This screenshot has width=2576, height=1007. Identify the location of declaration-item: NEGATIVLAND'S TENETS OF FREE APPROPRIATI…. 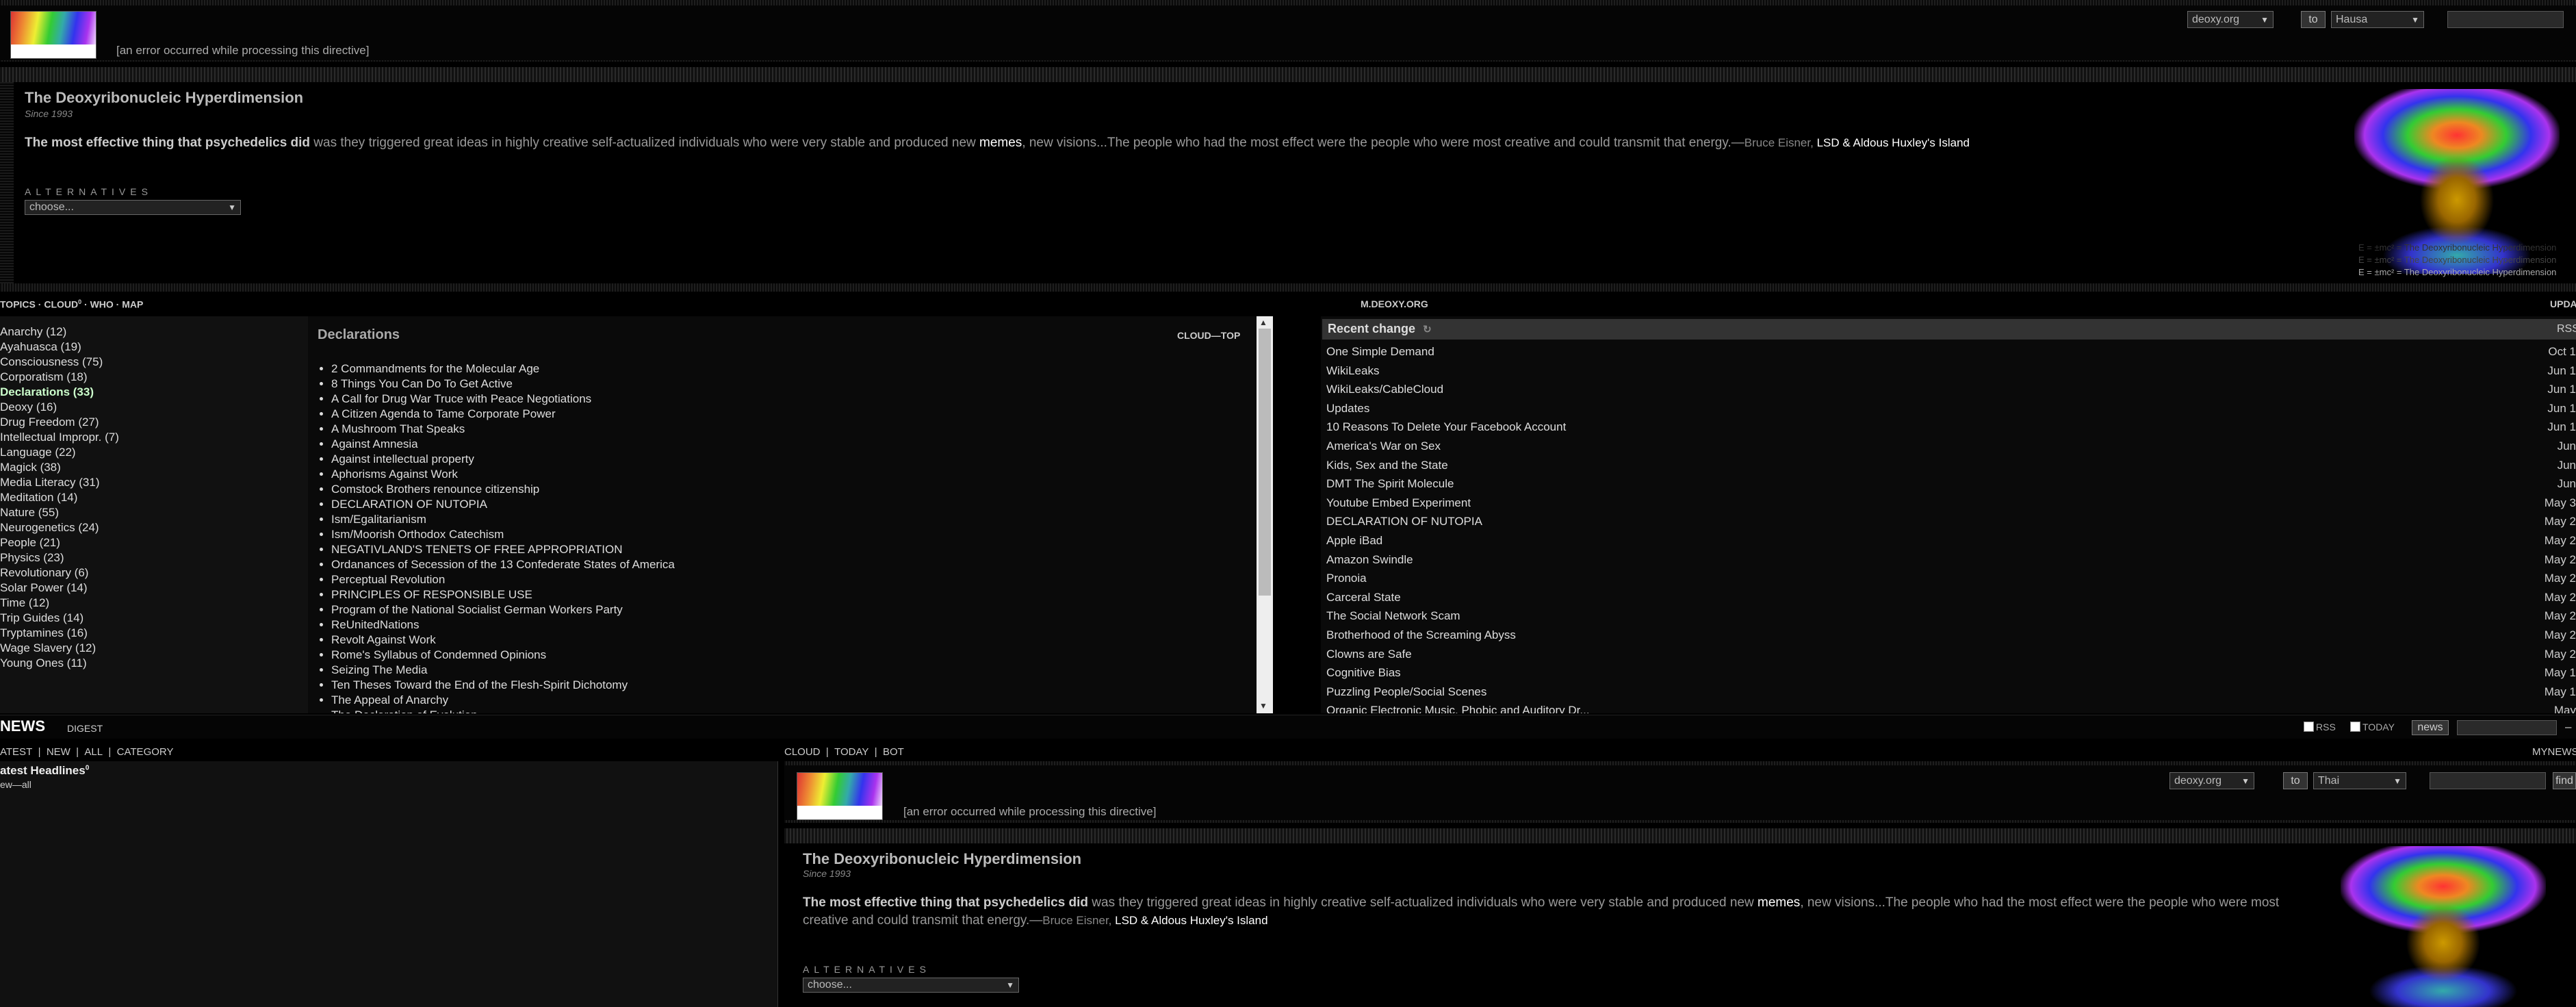
(503, 549).